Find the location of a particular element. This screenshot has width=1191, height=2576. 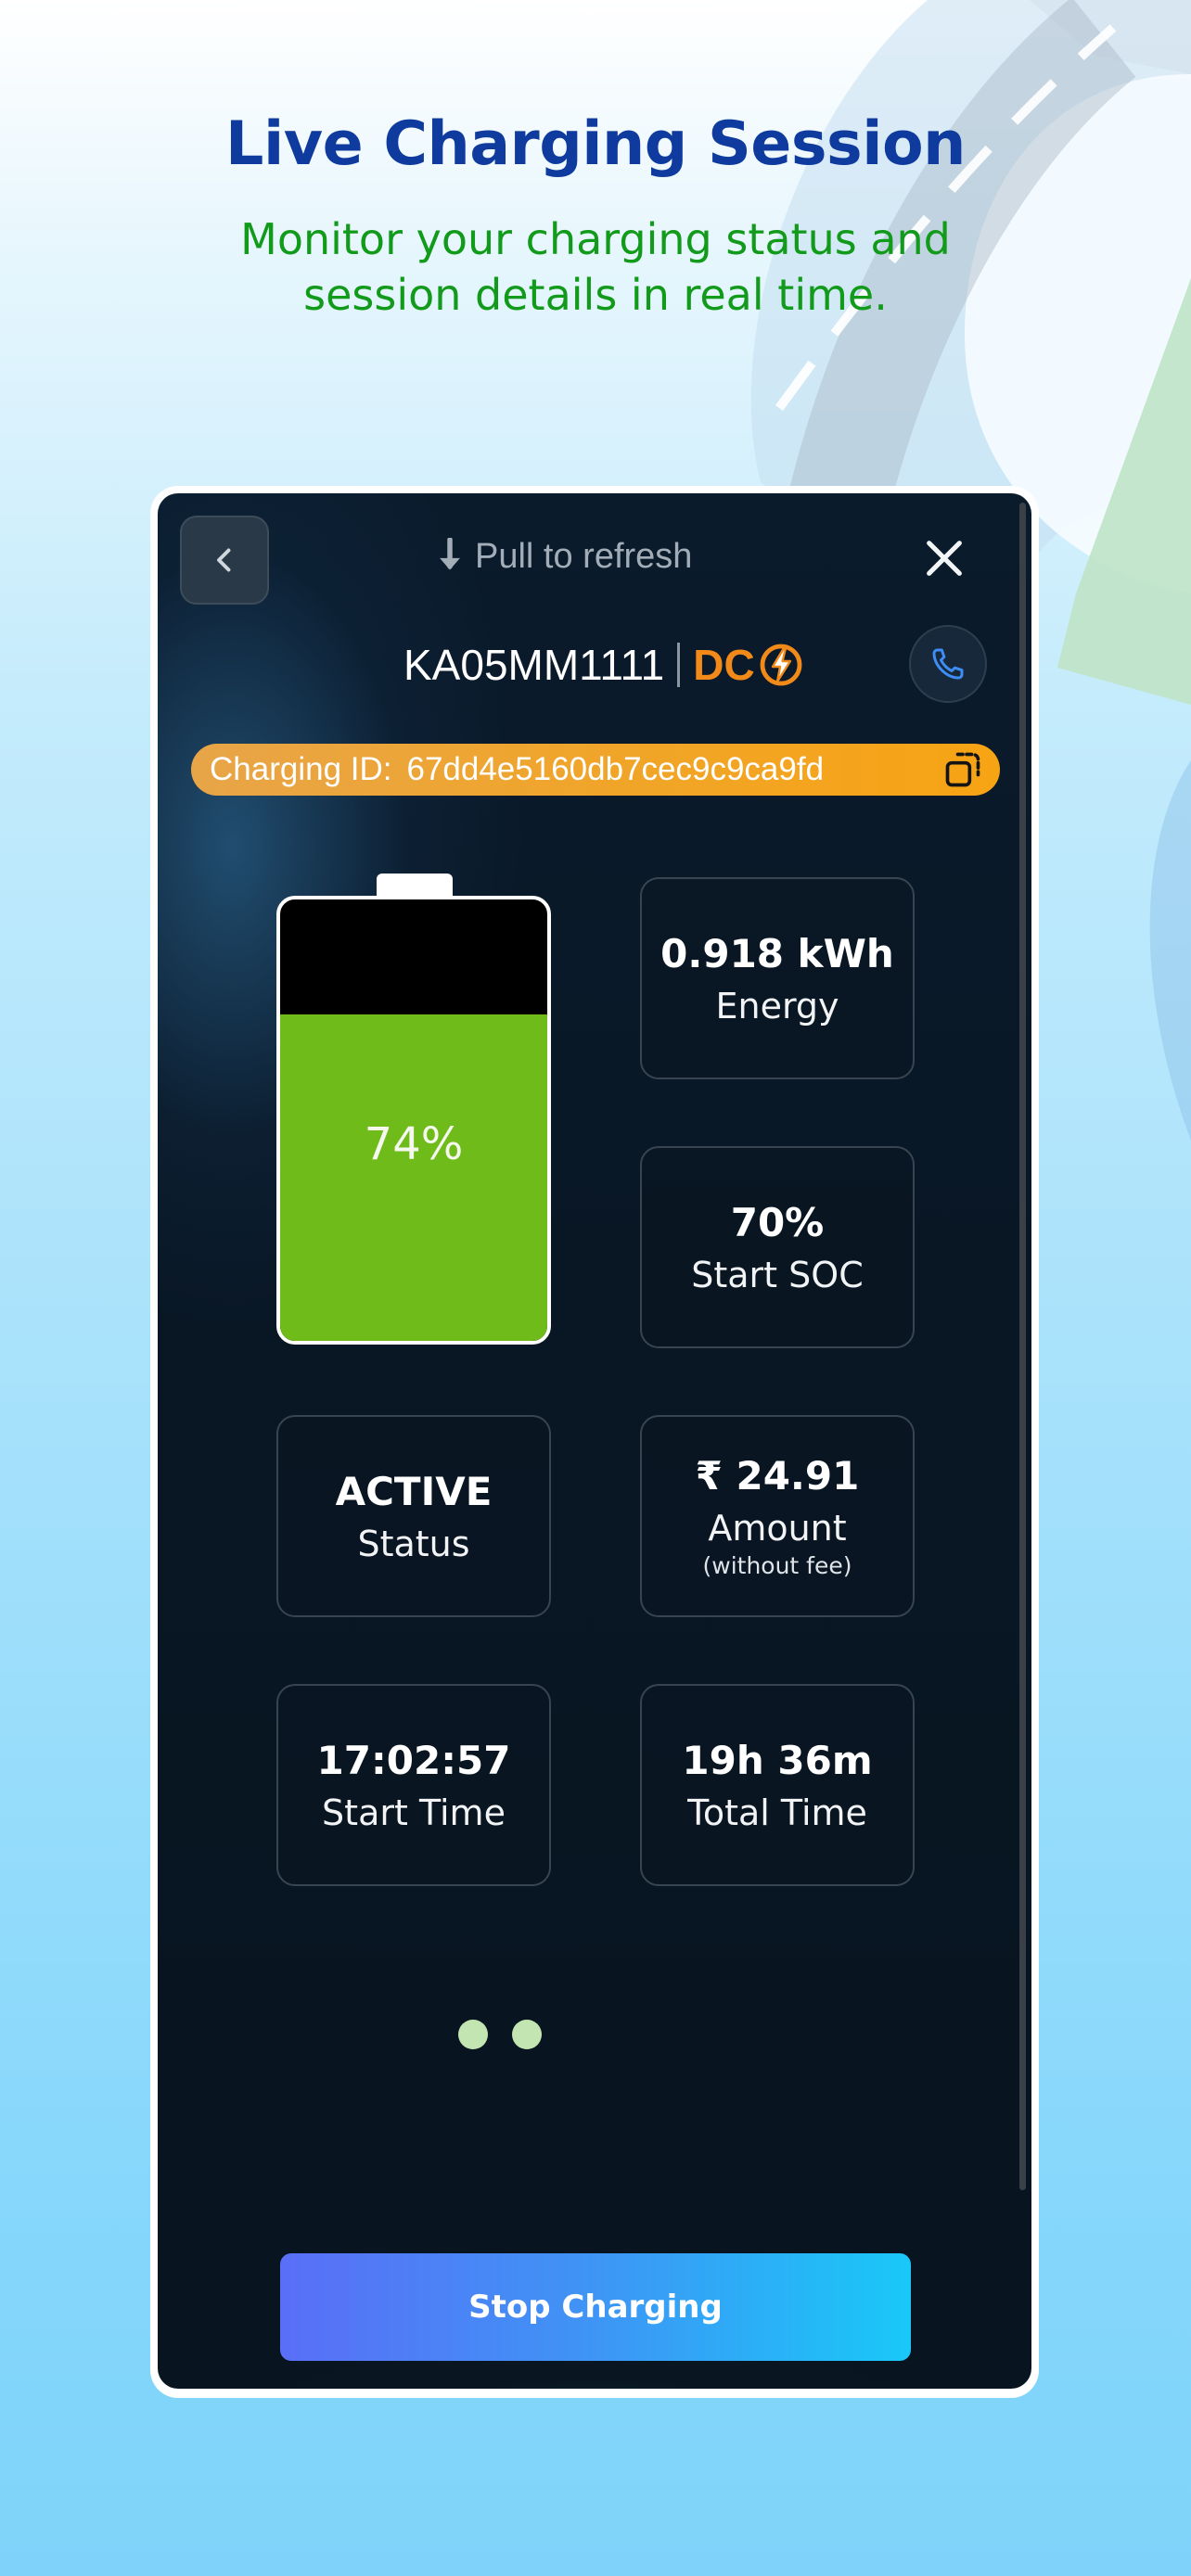

total-time-card: 19h 36m Total Time is located at coordinates (777, 1785).